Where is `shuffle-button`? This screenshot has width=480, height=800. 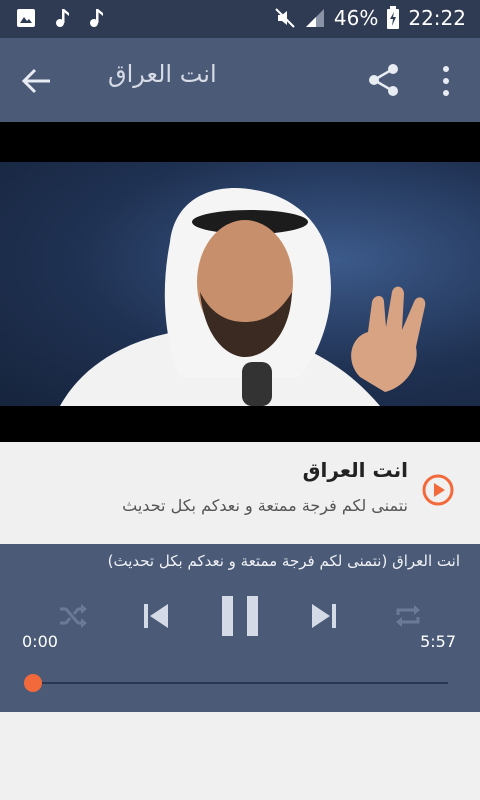
shuffle-button is located at coordinates (72, 616).